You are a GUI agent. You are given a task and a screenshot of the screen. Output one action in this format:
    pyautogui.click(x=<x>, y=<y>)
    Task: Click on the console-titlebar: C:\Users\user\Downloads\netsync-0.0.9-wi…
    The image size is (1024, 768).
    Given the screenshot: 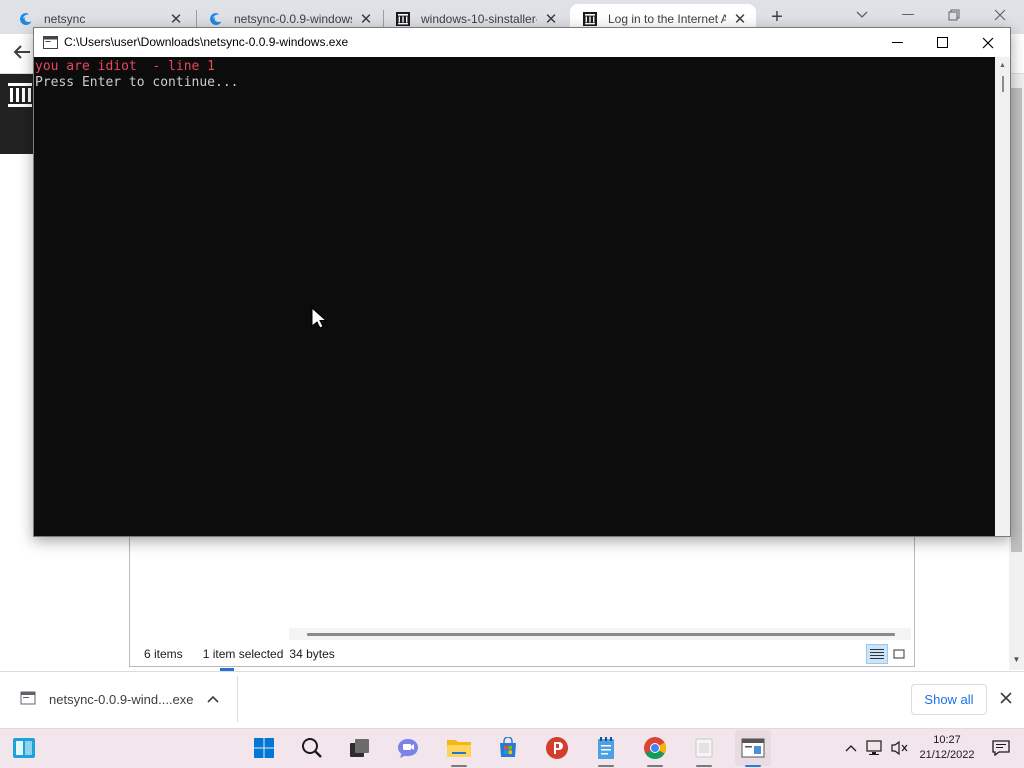 What is the action you would take?
    pyautogui.click(x=522, y=42)
    